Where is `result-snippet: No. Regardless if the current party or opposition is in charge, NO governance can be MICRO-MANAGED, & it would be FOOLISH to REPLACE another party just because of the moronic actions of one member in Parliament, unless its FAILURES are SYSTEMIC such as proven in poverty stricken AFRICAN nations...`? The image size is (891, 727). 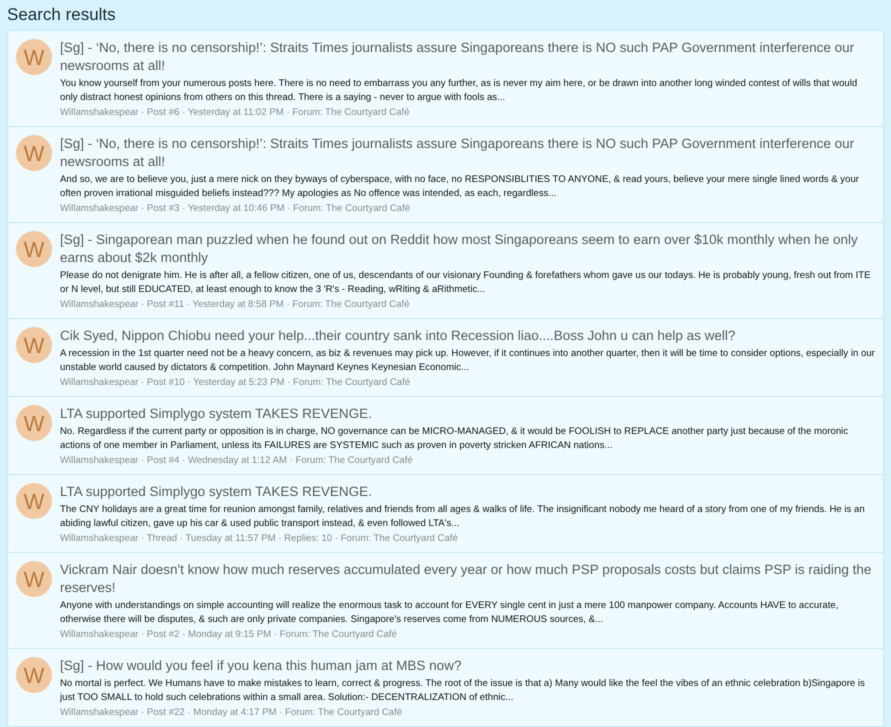 result-snippet: No. Regardless if the current party or opposition is in charge, NO governance can be MICRO-MANAGED, & it would be FOOLISH to REPLACE another party just because of the moronic actions of one member in Parliament, unless its FAILURES are SYSTEMIC such as proven in poverty stricken AFRICAN nations... is located at coordinates (455, 439).